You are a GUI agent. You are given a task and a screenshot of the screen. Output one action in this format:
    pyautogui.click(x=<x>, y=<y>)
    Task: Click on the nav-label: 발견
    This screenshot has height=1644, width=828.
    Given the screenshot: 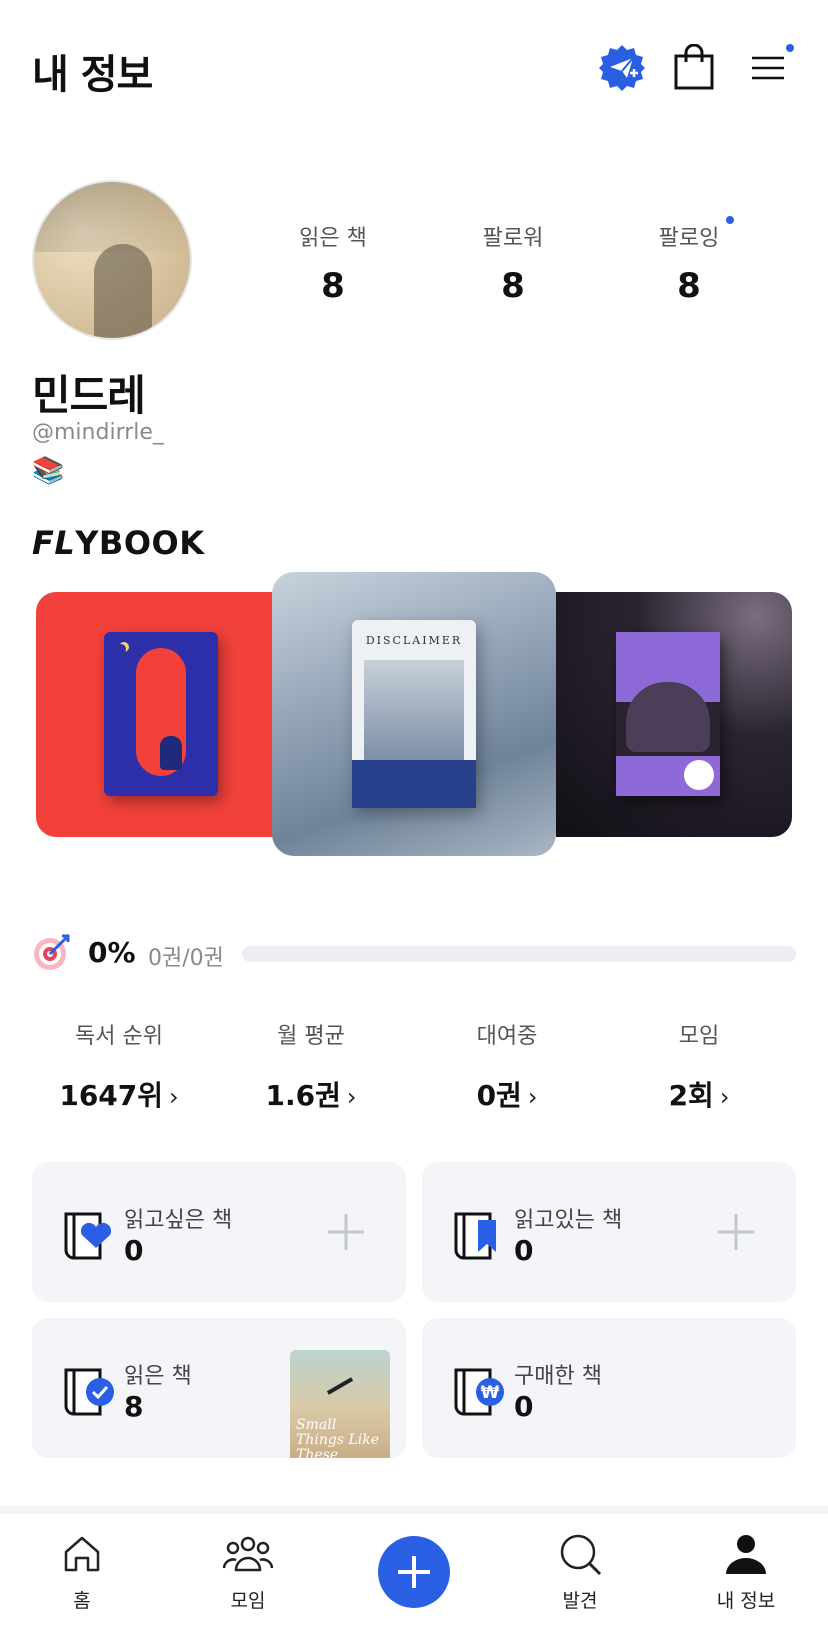 What is the action you would take?
    pyautogui.click(x=580, y=1601)
    